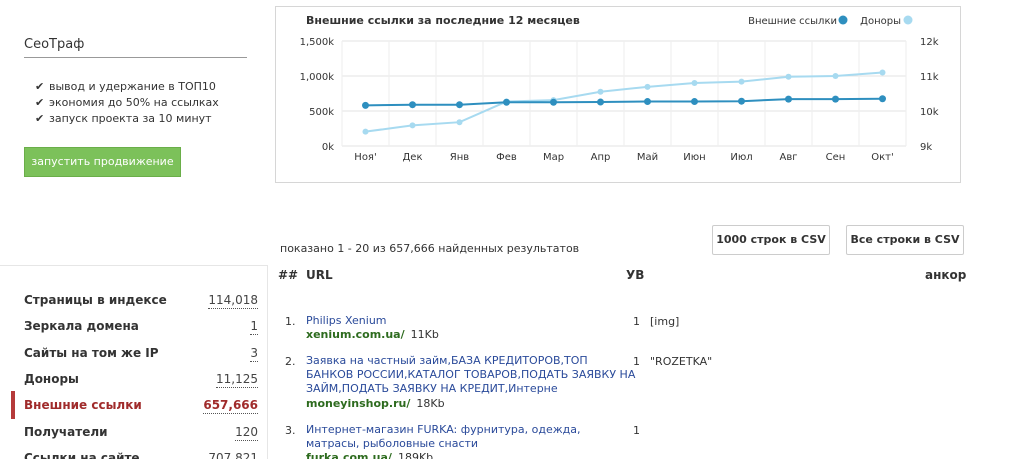 This screenshot has height=459, width=1024. Describe the element at coordinates (792, 21) in the screenshot. I see `legend-label-external-links: Внешние ссылки` at that location.